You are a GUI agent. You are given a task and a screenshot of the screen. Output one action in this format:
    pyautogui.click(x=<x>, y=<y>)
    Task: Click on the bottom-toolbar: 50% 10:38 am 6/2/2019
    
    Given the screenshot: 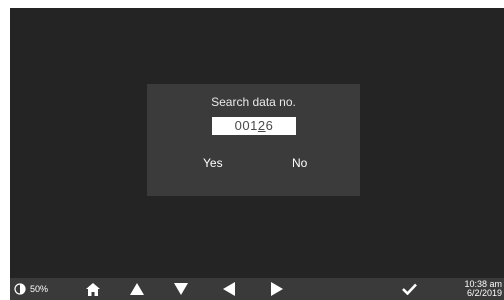 What is the action you would take?
    pyautogui.click(x=257, y=289)
    